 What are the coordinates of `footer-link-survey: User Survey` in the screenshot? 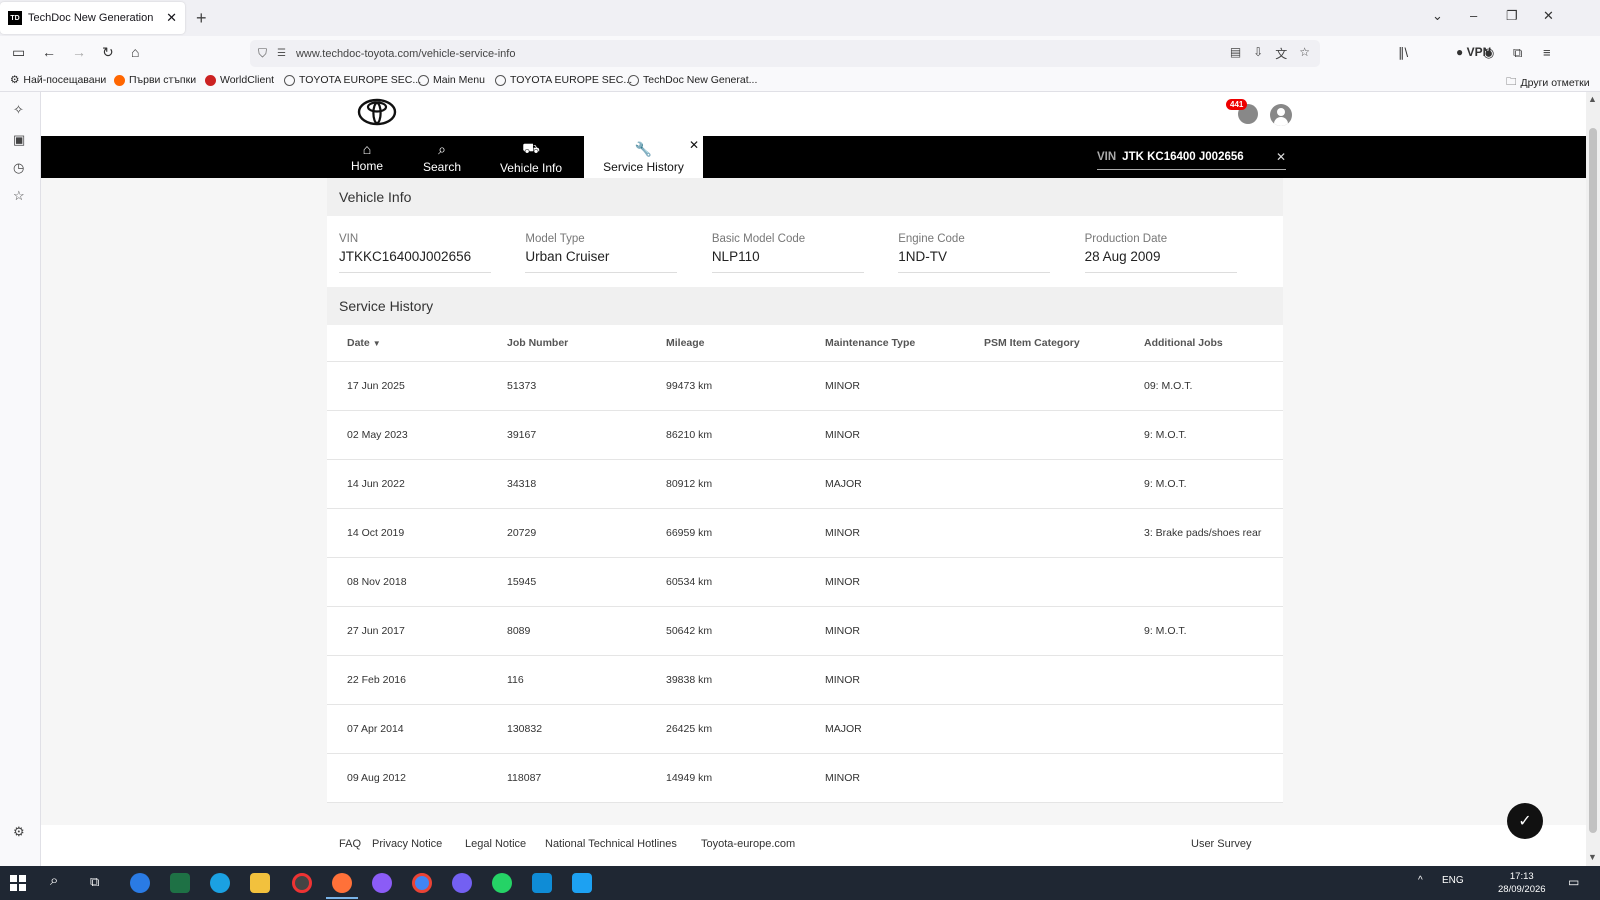 It's located at (1221, 844).